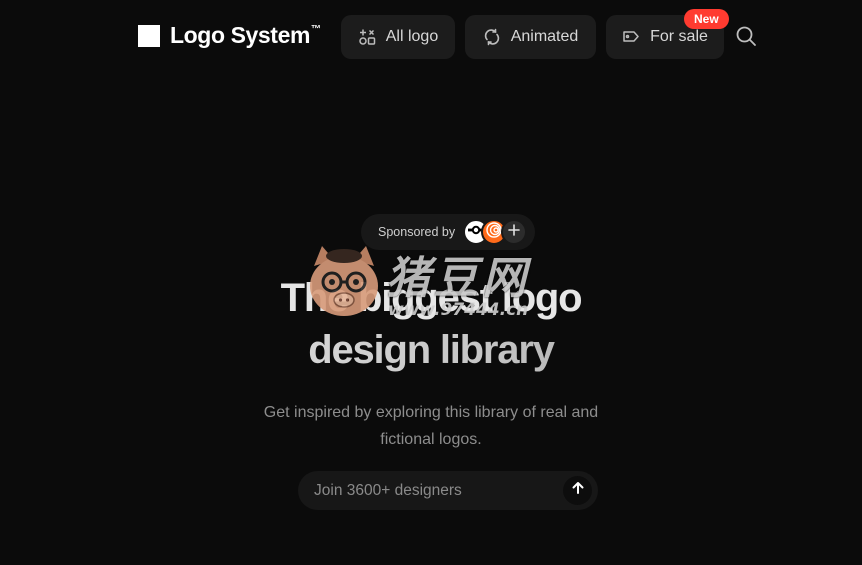  I want to click on brand-name: Logo System, so click(240, 35).